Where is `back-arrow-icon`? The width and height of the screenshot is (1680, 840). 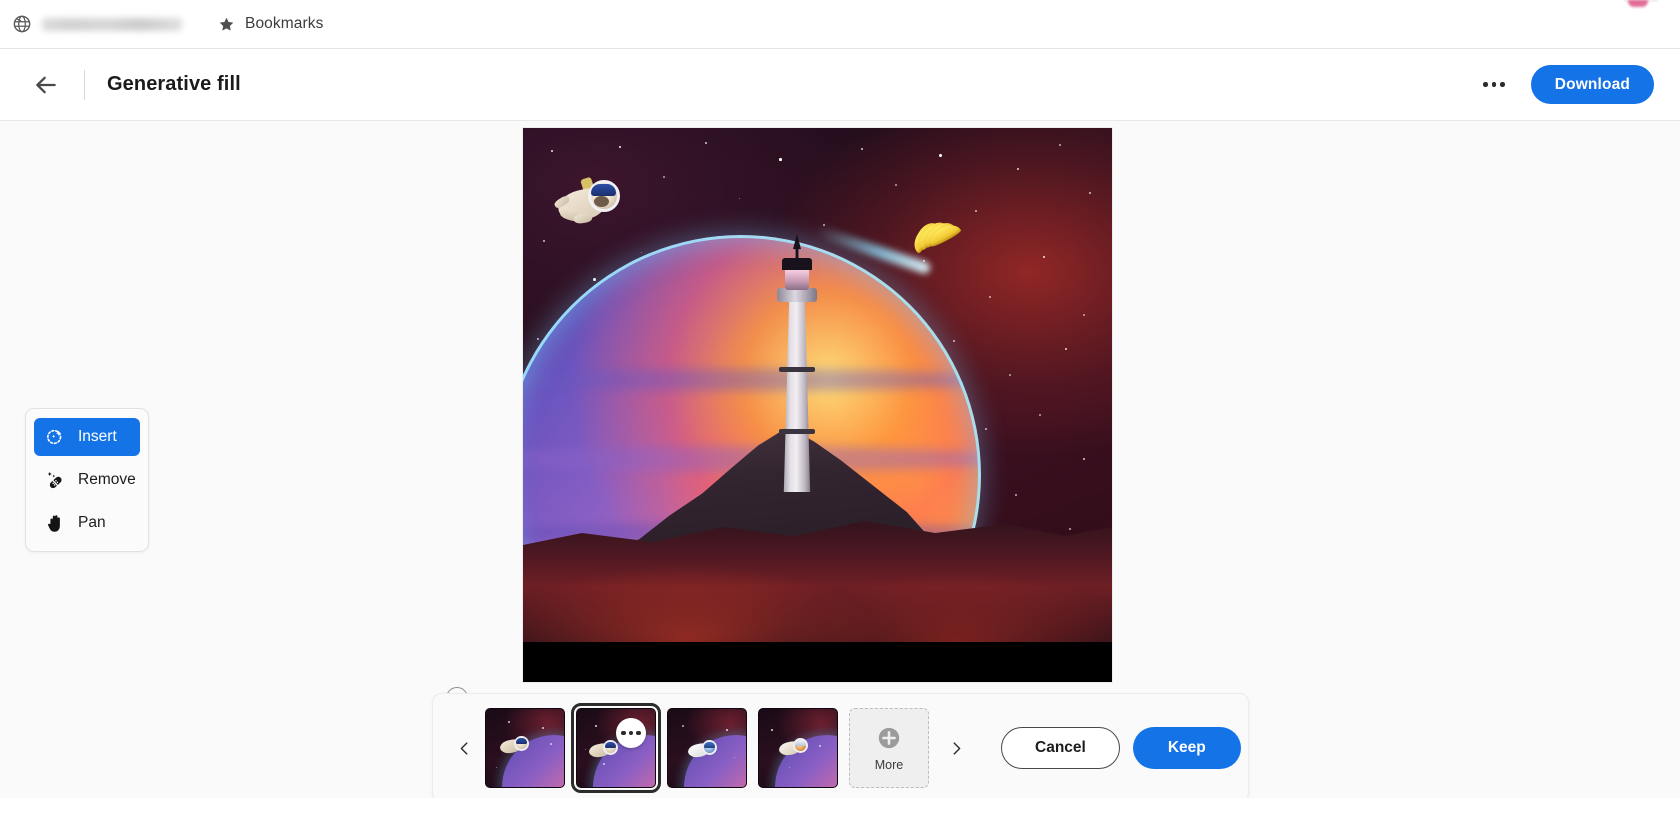 back-arrow-icon is located at coordinates (46, 84).